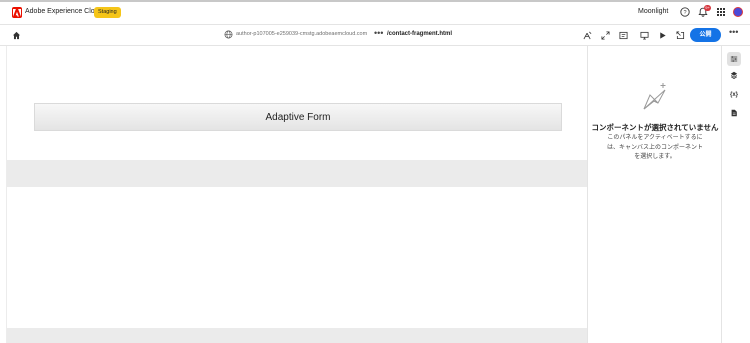 This screenshot has height=343, width=750. I want to click on properties-icon, so click(587, 35).